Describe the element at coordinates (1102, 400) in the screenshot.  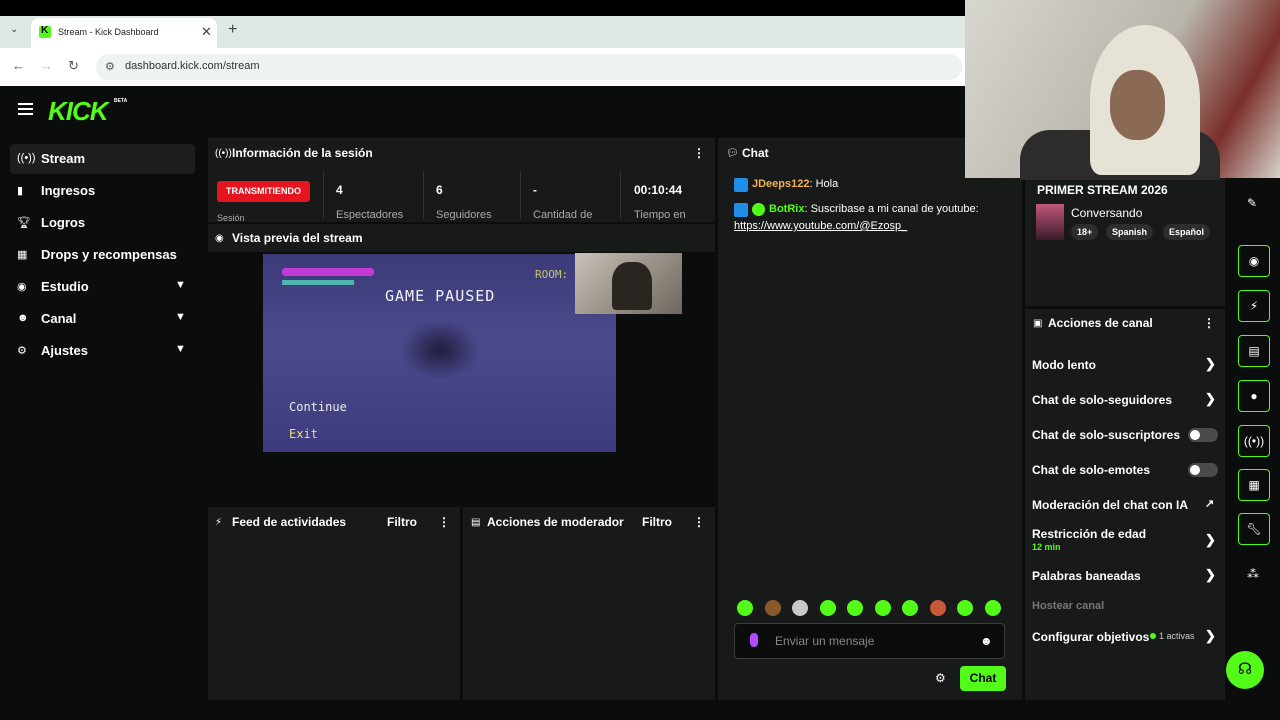
I see `followers-only-row: Chat de solo-seguidores` at that location.